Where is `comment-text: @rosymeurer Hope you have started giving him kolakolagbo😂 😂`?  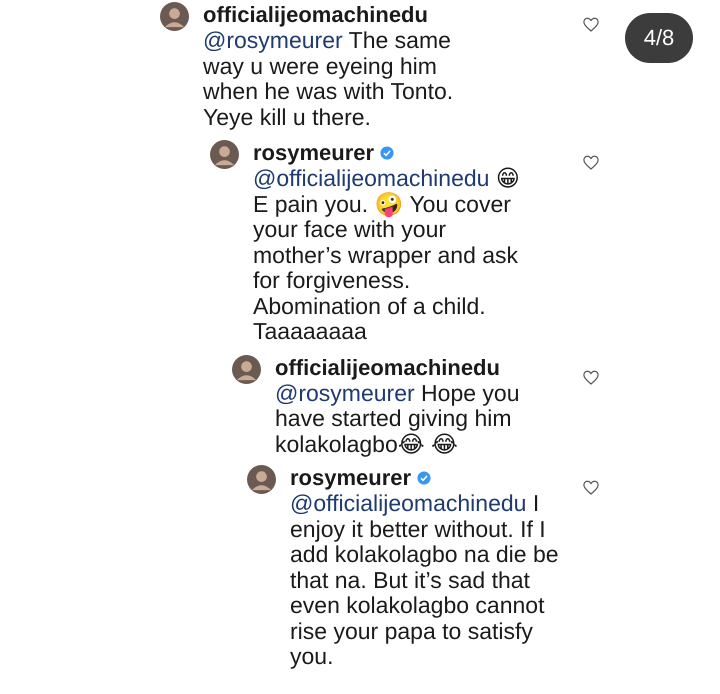 comment-text: @rosymeurer Hope you have started giving him kolakolagbo😂 😂 is located at coordinates (398, 418).